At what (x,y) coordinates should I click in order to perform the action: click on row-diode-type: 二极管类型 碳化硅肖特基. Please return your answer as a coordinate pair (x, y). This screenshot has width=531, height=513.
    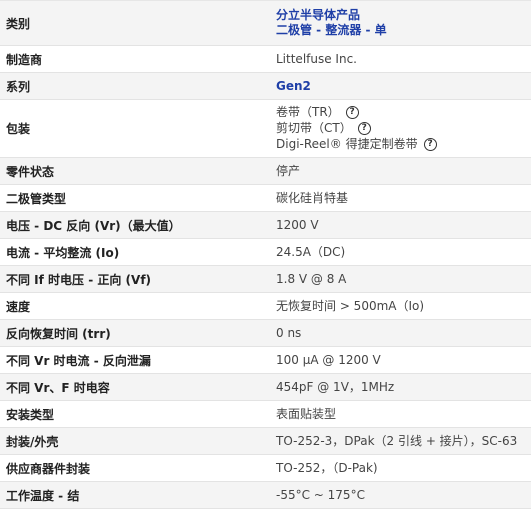
    Looking at the image, I should click on (265, 198).